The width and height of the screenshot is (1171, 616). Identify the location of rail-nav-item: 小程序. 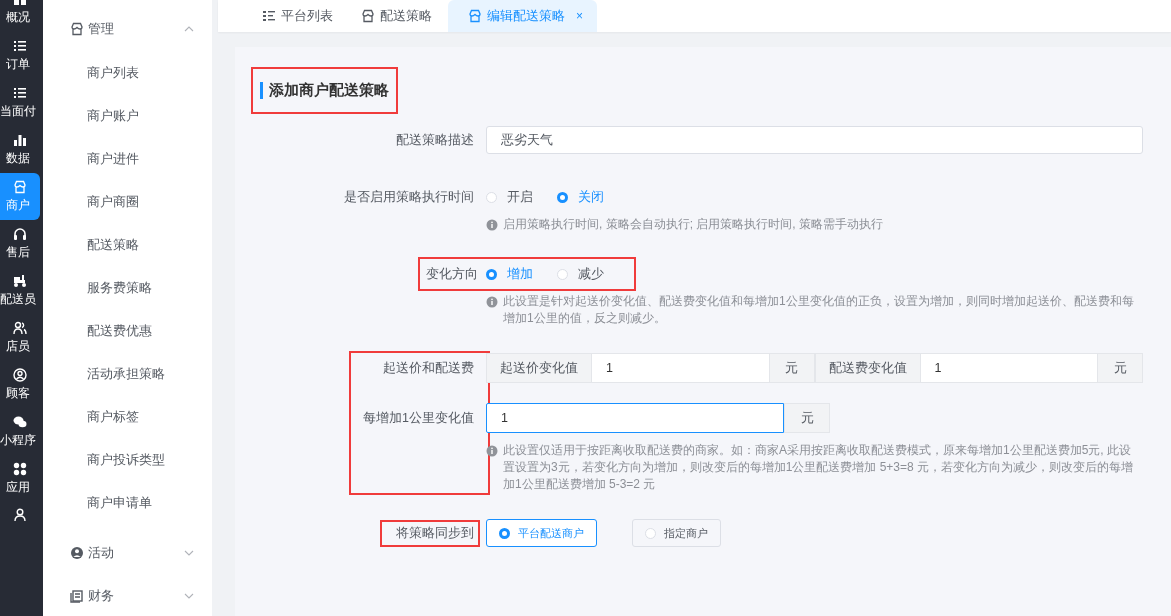
(20, 431).